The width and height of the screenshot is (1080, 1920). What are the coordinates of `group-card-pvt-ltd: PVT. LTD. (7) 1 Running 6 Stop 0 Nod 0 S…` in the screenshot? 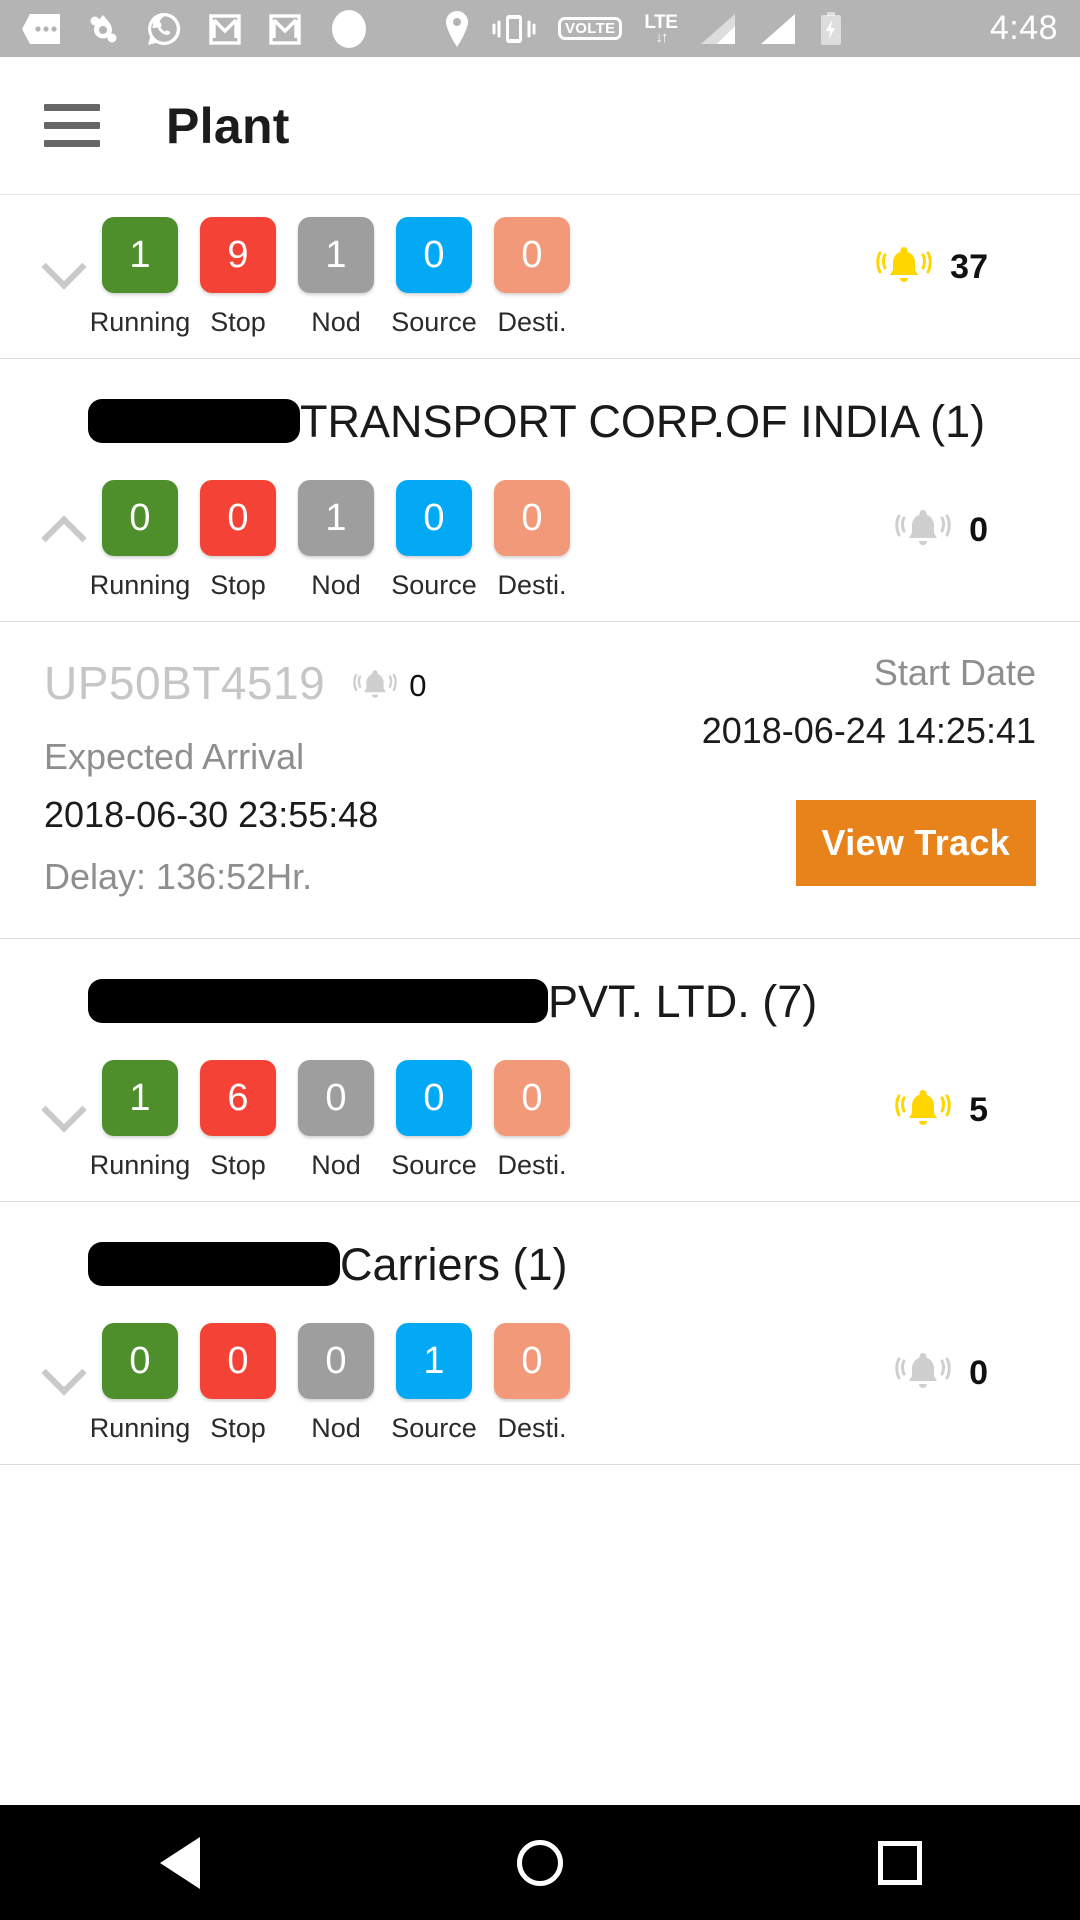 It's located at (540, 1071).